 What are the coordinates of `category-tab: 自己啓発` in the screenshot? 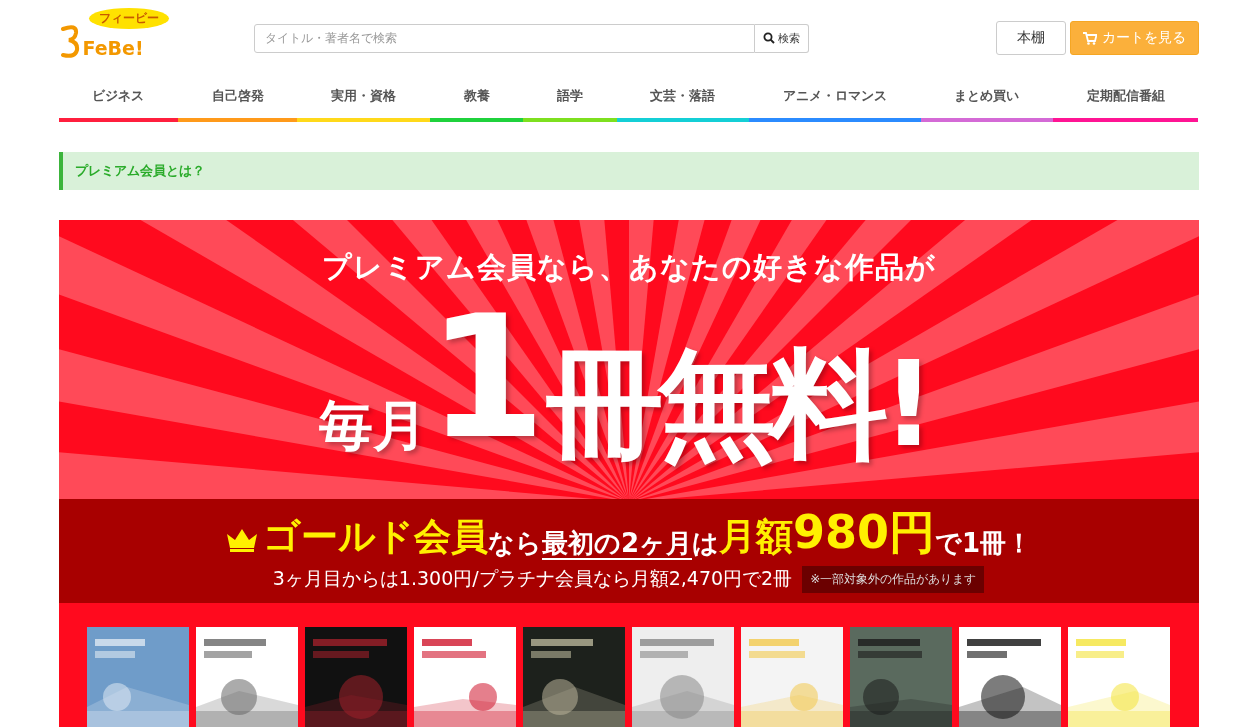 It's located at (237, 99).